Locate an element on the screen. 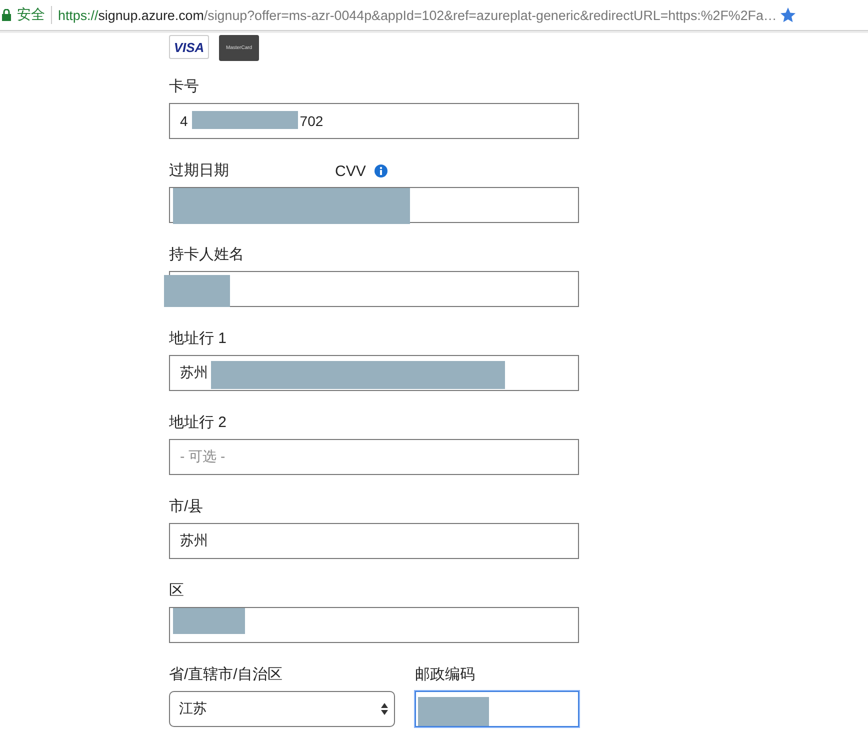 Image resolution: width=868 pixels, height=736 pixels. field-label: 省/直辖市/自治区 is located at coordinates (225, 675).